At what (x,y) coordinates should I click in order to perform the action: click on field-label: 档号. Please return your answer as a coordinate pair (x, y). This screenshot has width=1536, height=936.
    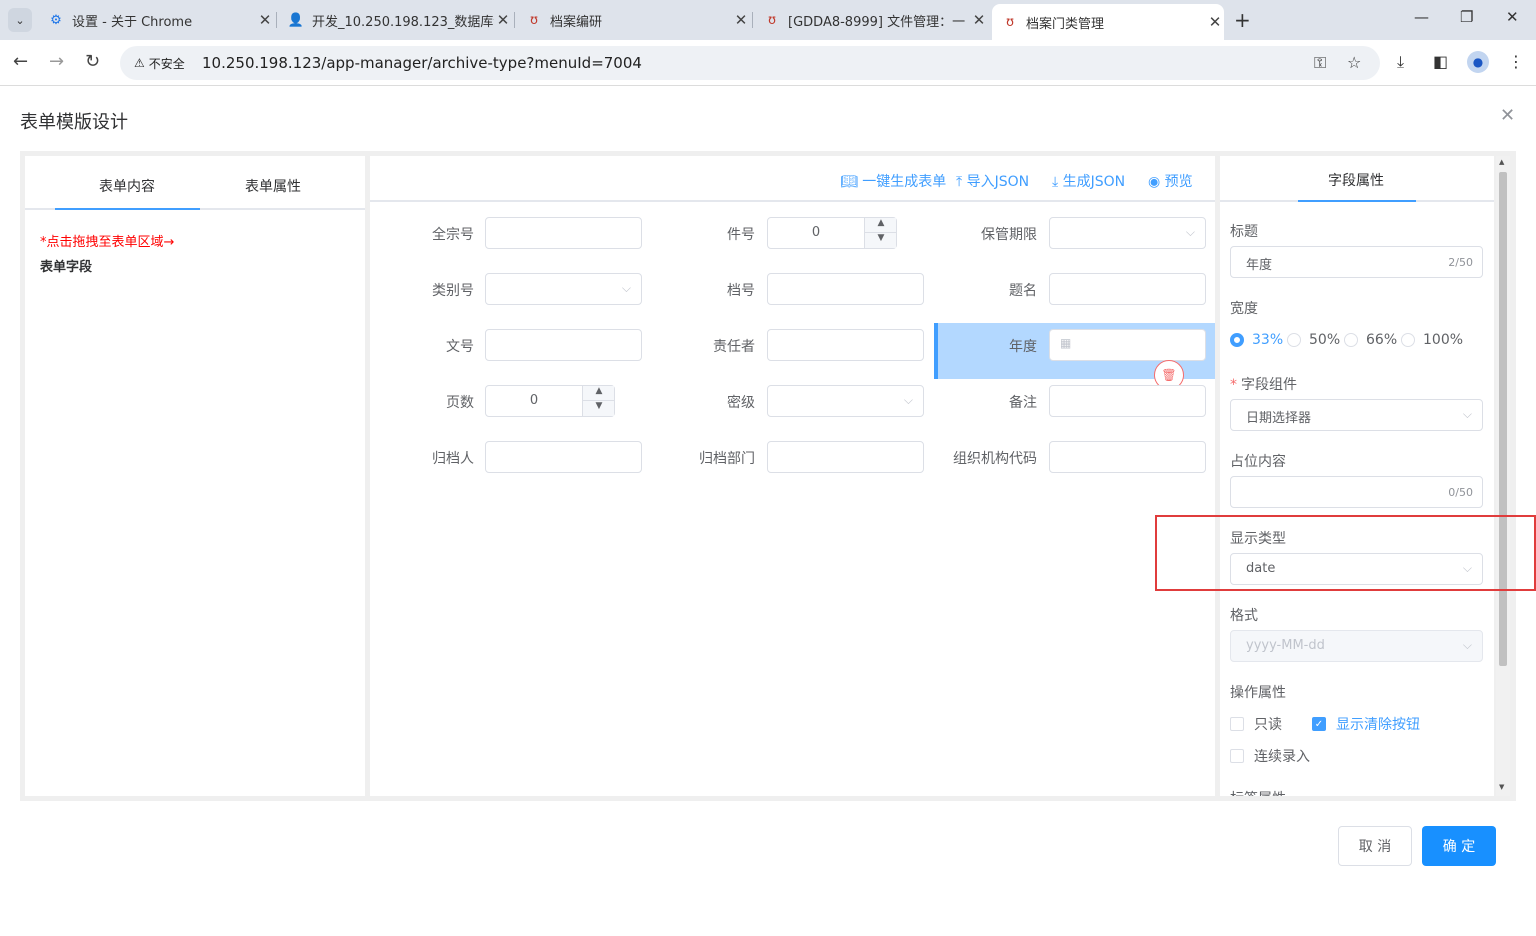
    Looking at the image, I should click on (741, 291).